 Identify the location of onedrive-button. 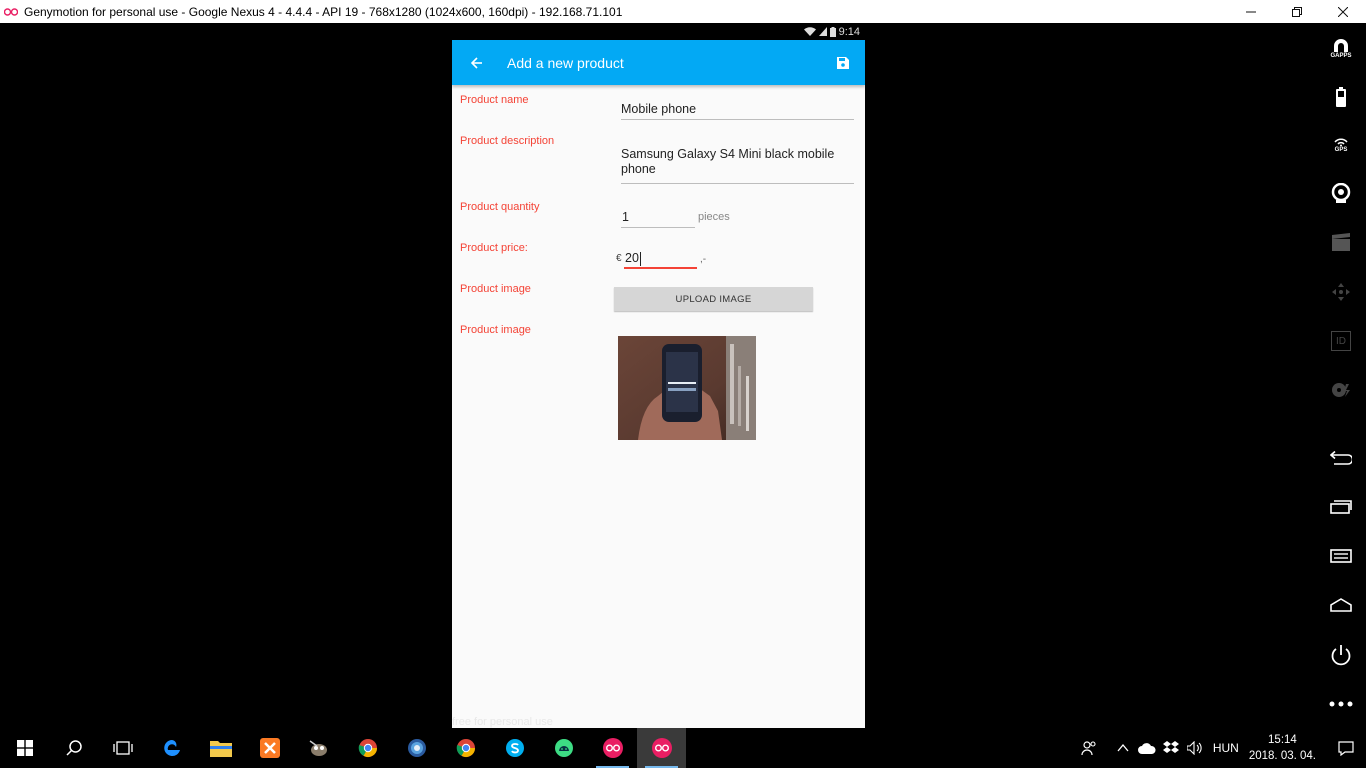
(1147, 748).